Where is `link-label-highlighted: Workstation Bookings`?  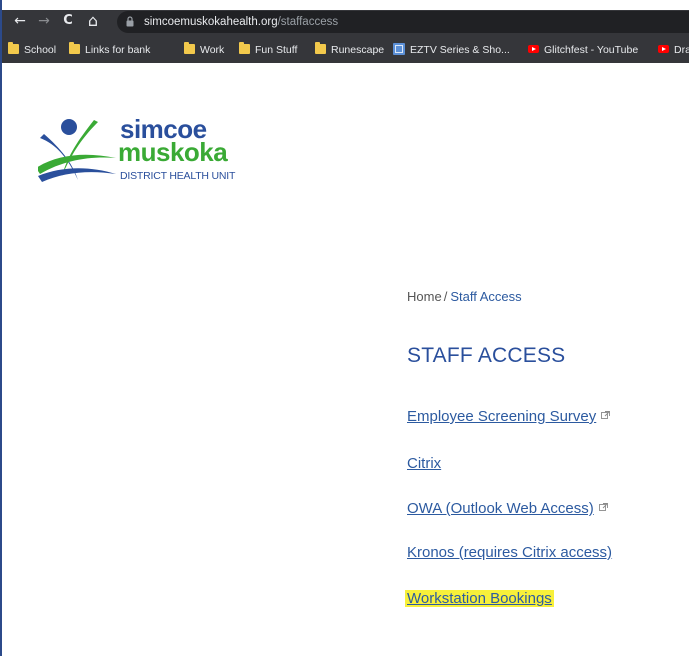
link-label-highlighted: Workstation Bookings is located at coordinates (479, 598).